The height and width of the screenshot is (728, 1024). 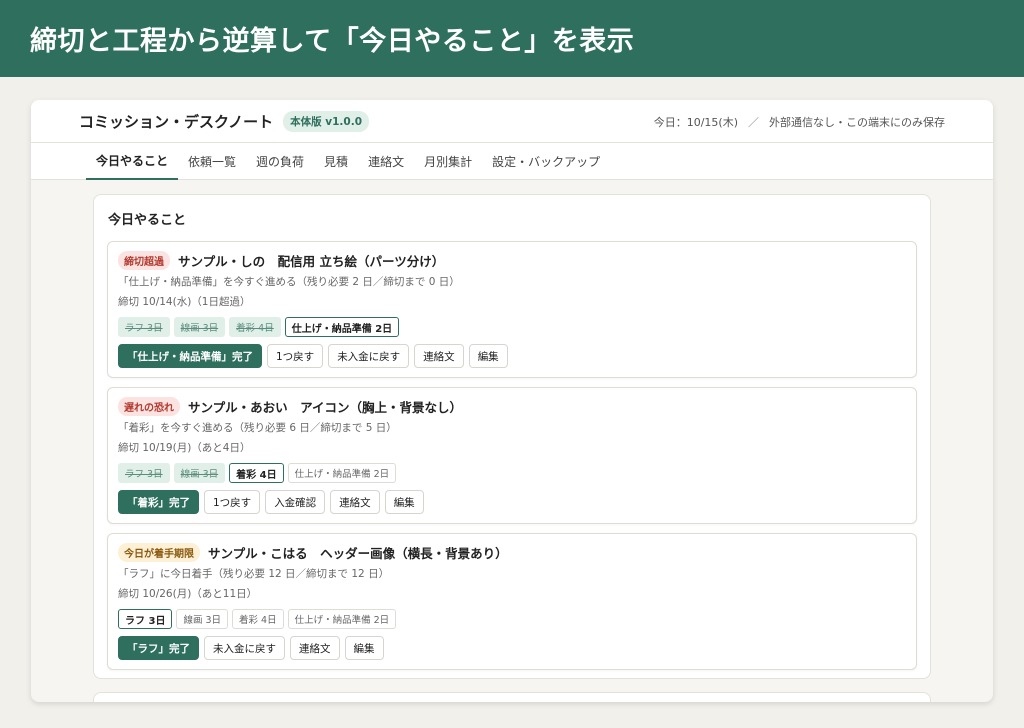 I want to click on tab-monthly: 月別集計, so click(x=448, y=161).